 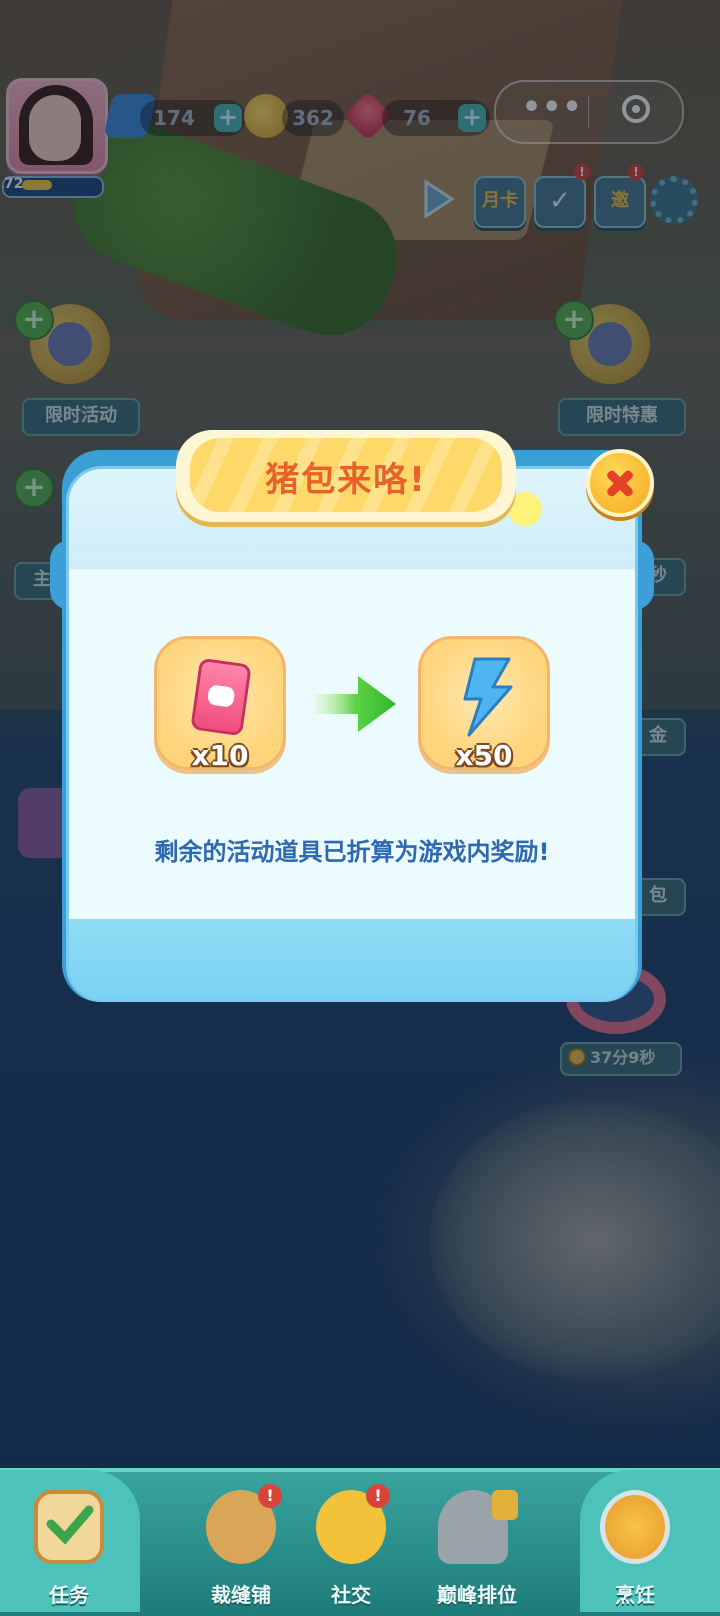 What do you see at coordinates (346, 480) in the screenshot?
I see `dialog-title: 猪包来咯!` at bounding box center [346, 480].